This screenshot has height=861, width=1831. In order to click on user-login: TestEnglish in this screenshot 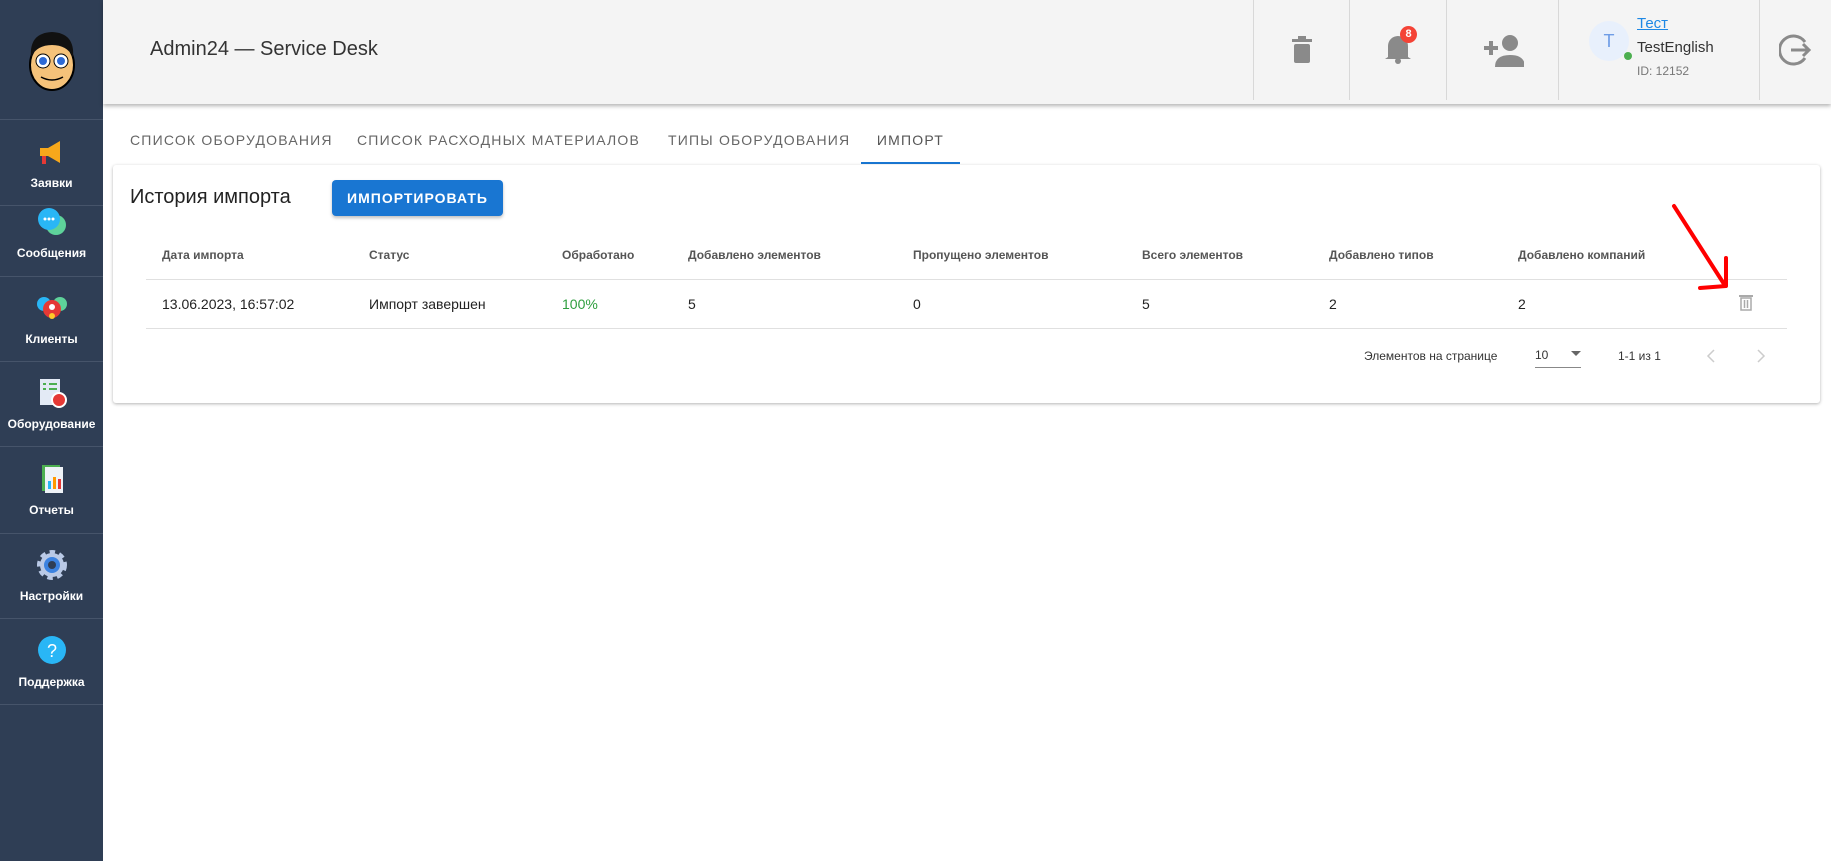, I will do `click(1675, 47)`.